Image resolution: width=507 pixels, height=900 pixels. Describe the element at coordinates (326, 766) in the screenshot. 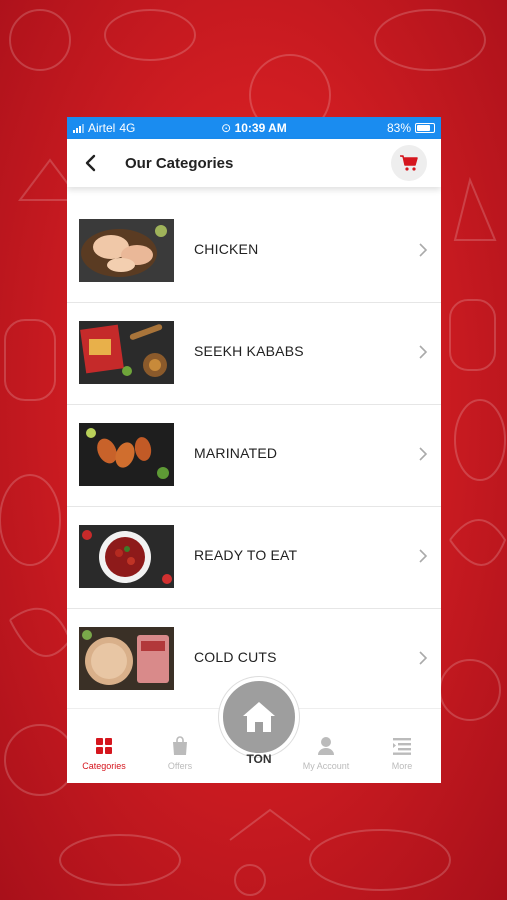

I see `tab-label: My Account` at that location.